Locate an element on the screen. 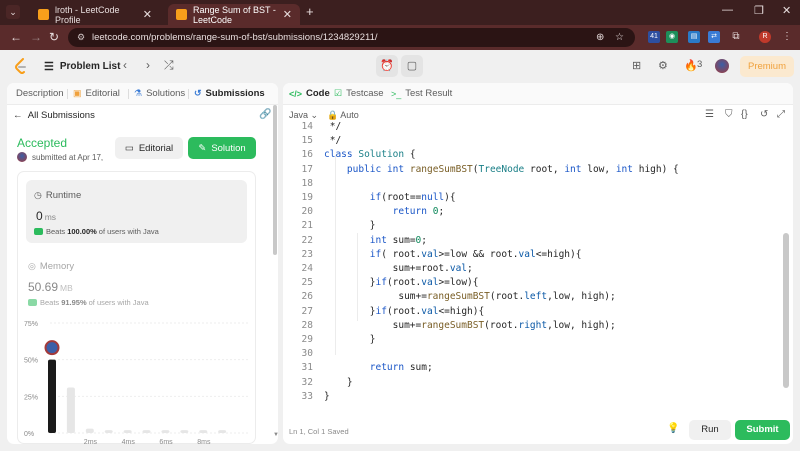  code-text: }if(root.val<=high){ is located at coordinates (404, 311).